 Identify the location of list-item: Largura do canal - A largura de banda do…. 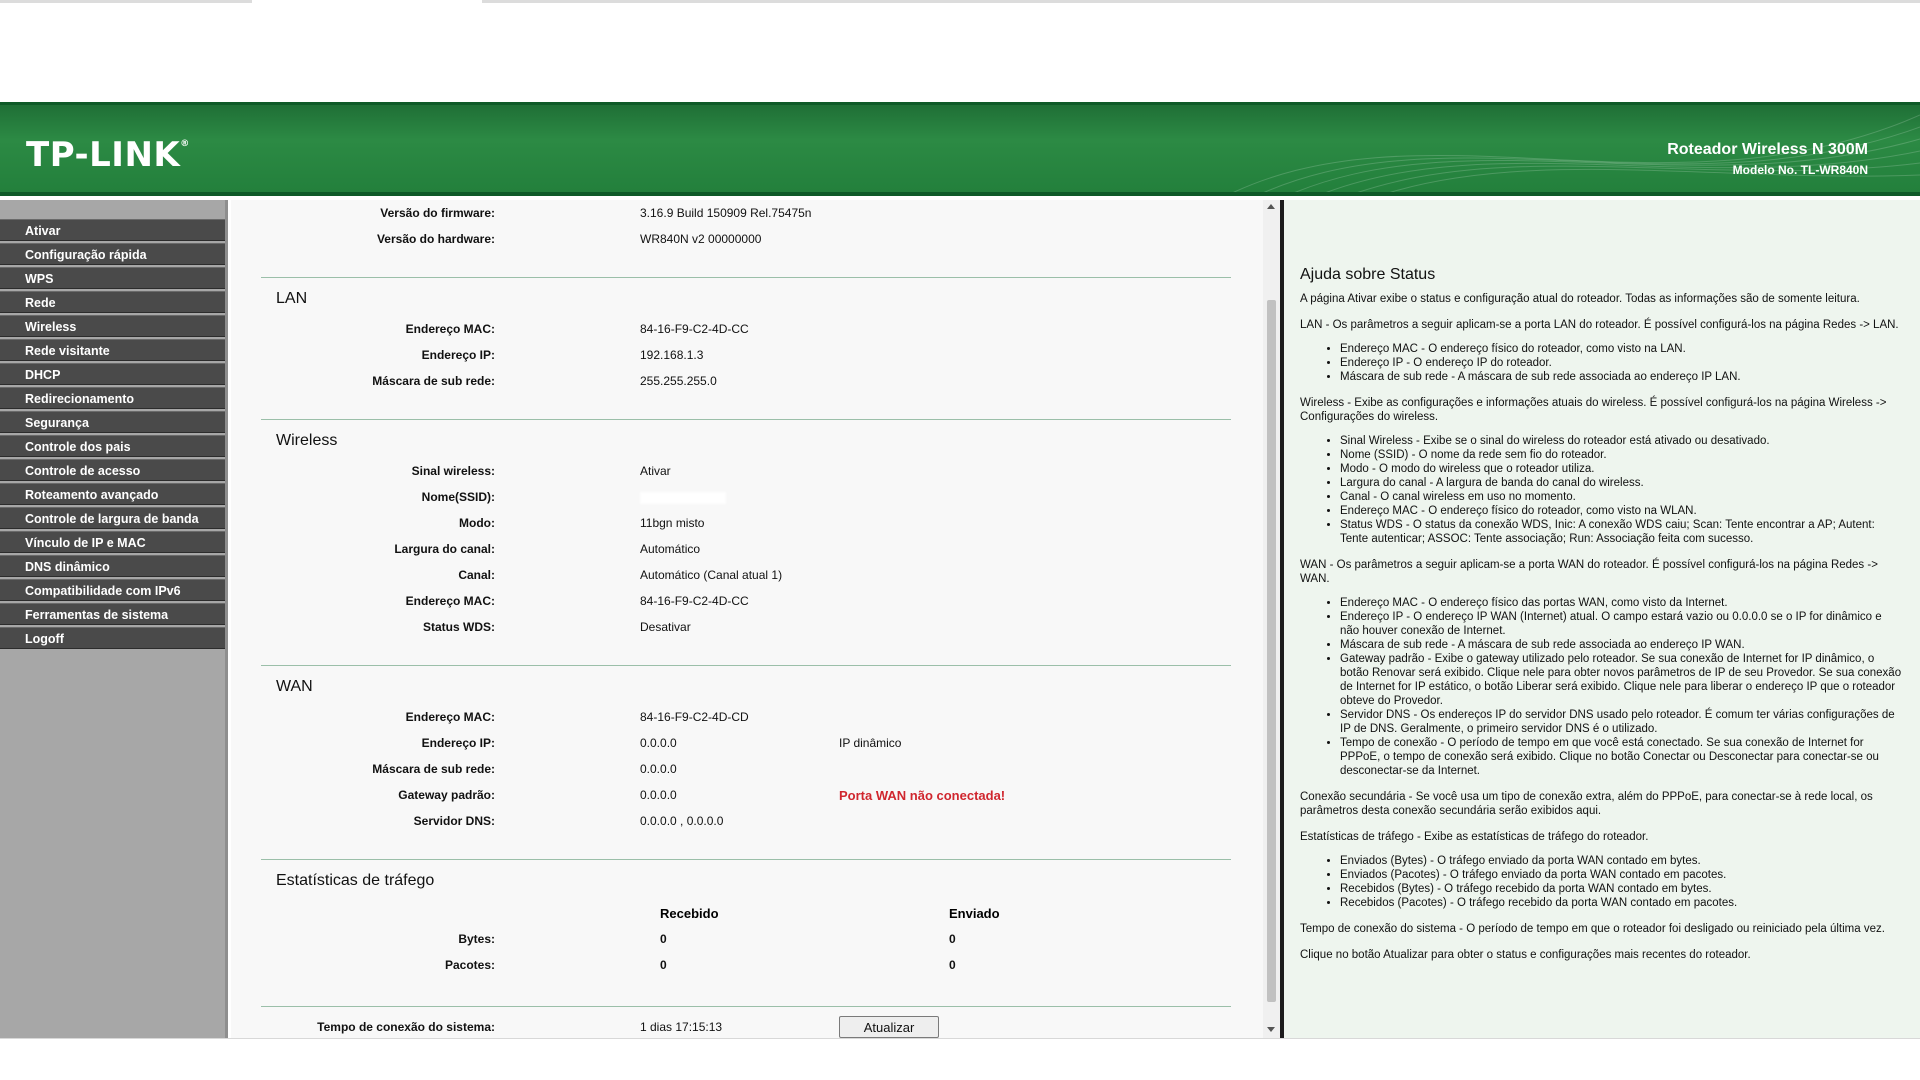
(1622, 483).